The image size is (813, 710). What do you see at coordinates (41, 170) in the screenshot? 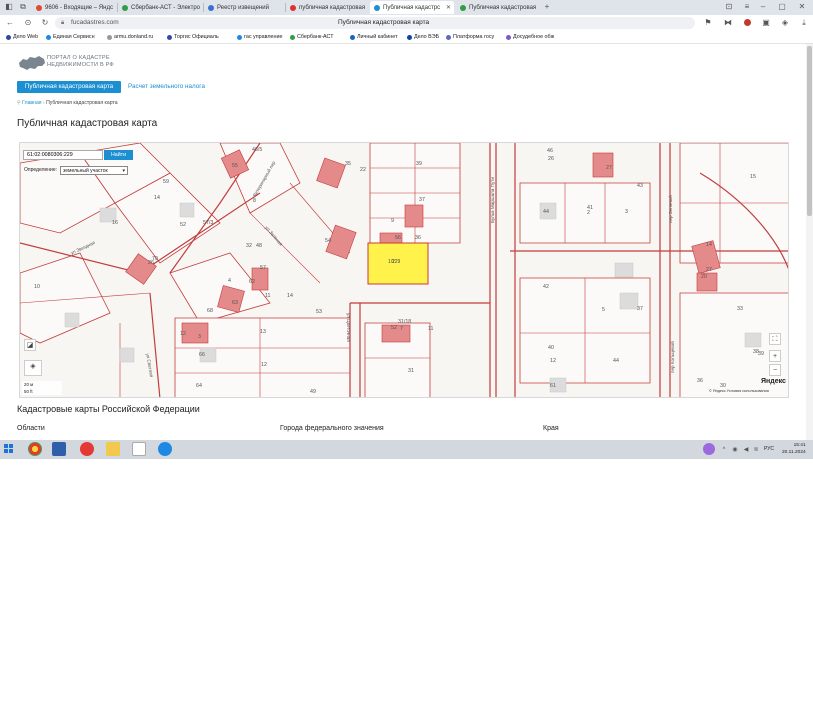
I see `mode-label: Определение:` at bounding box center [41, 170].